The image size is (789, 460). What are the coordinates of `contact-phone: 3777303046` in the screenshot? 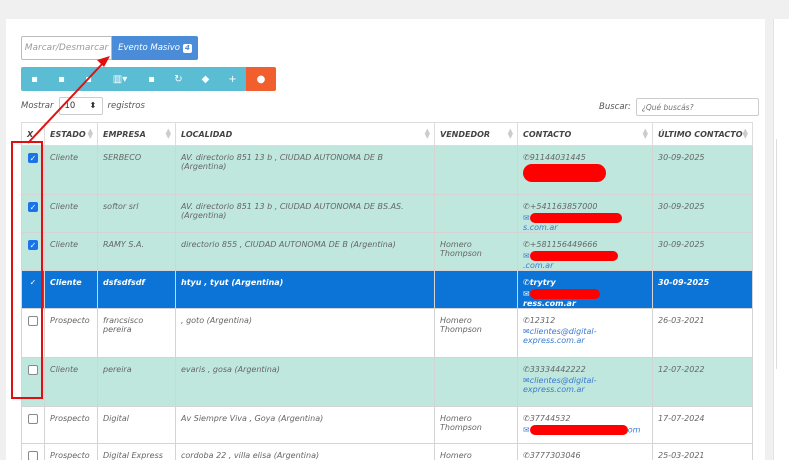 It's located at (555, 455).